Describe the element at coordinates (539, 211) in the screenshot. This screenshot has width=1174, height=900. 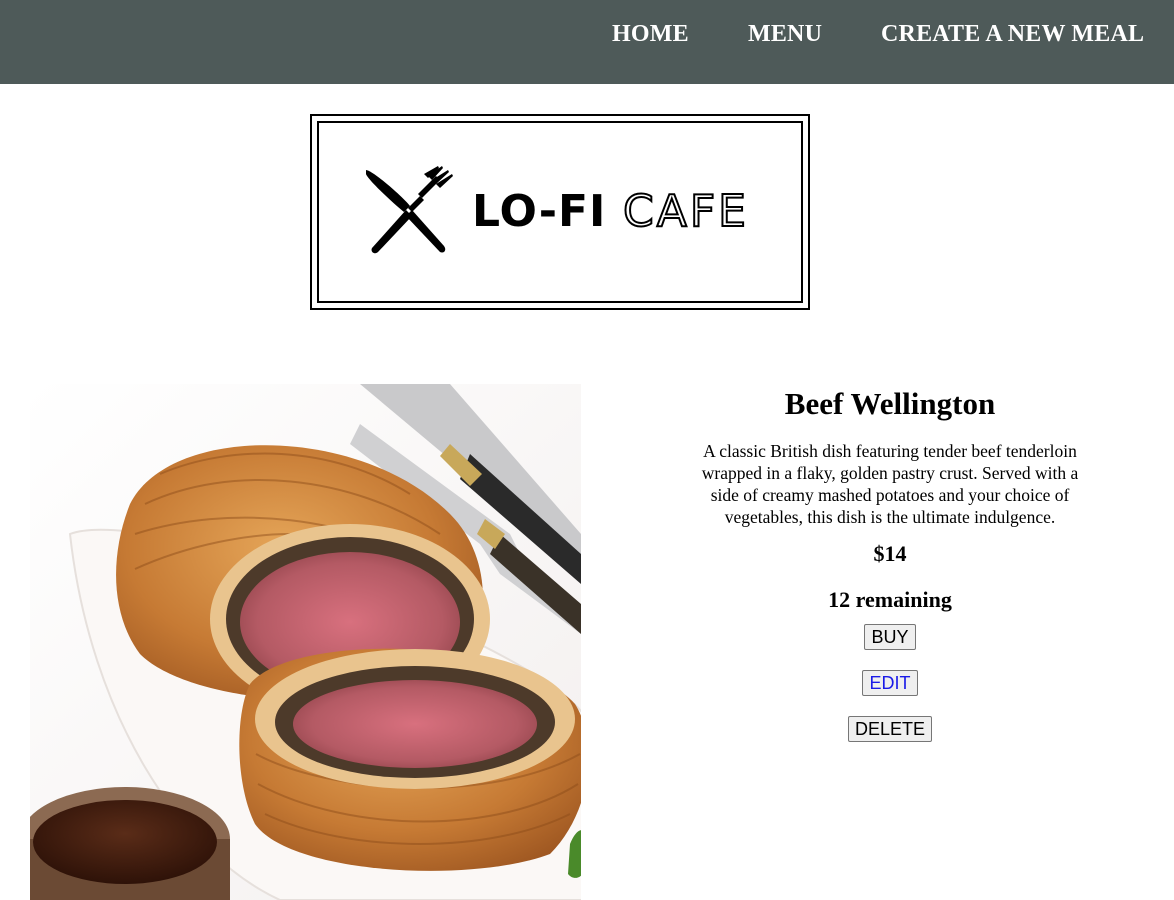
I see `logo-text-lofi: LO-FI` at that location.